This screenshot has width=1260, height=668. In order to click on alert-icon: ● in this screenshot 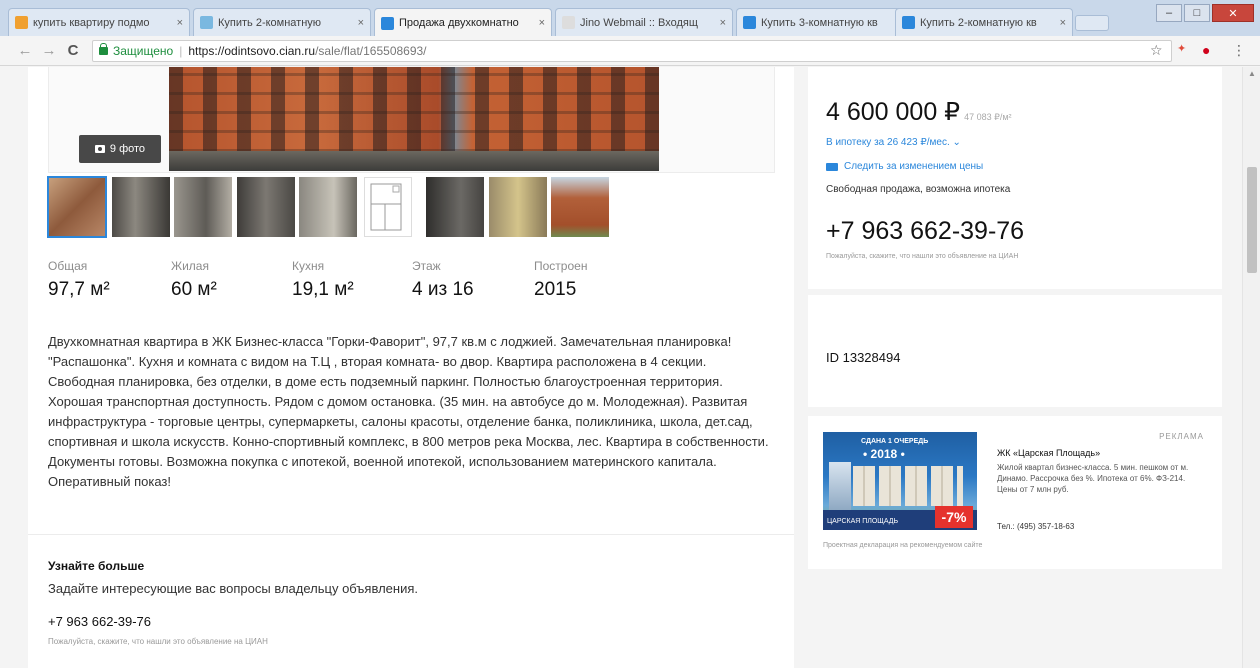, I will do `click(1206, 50)`.